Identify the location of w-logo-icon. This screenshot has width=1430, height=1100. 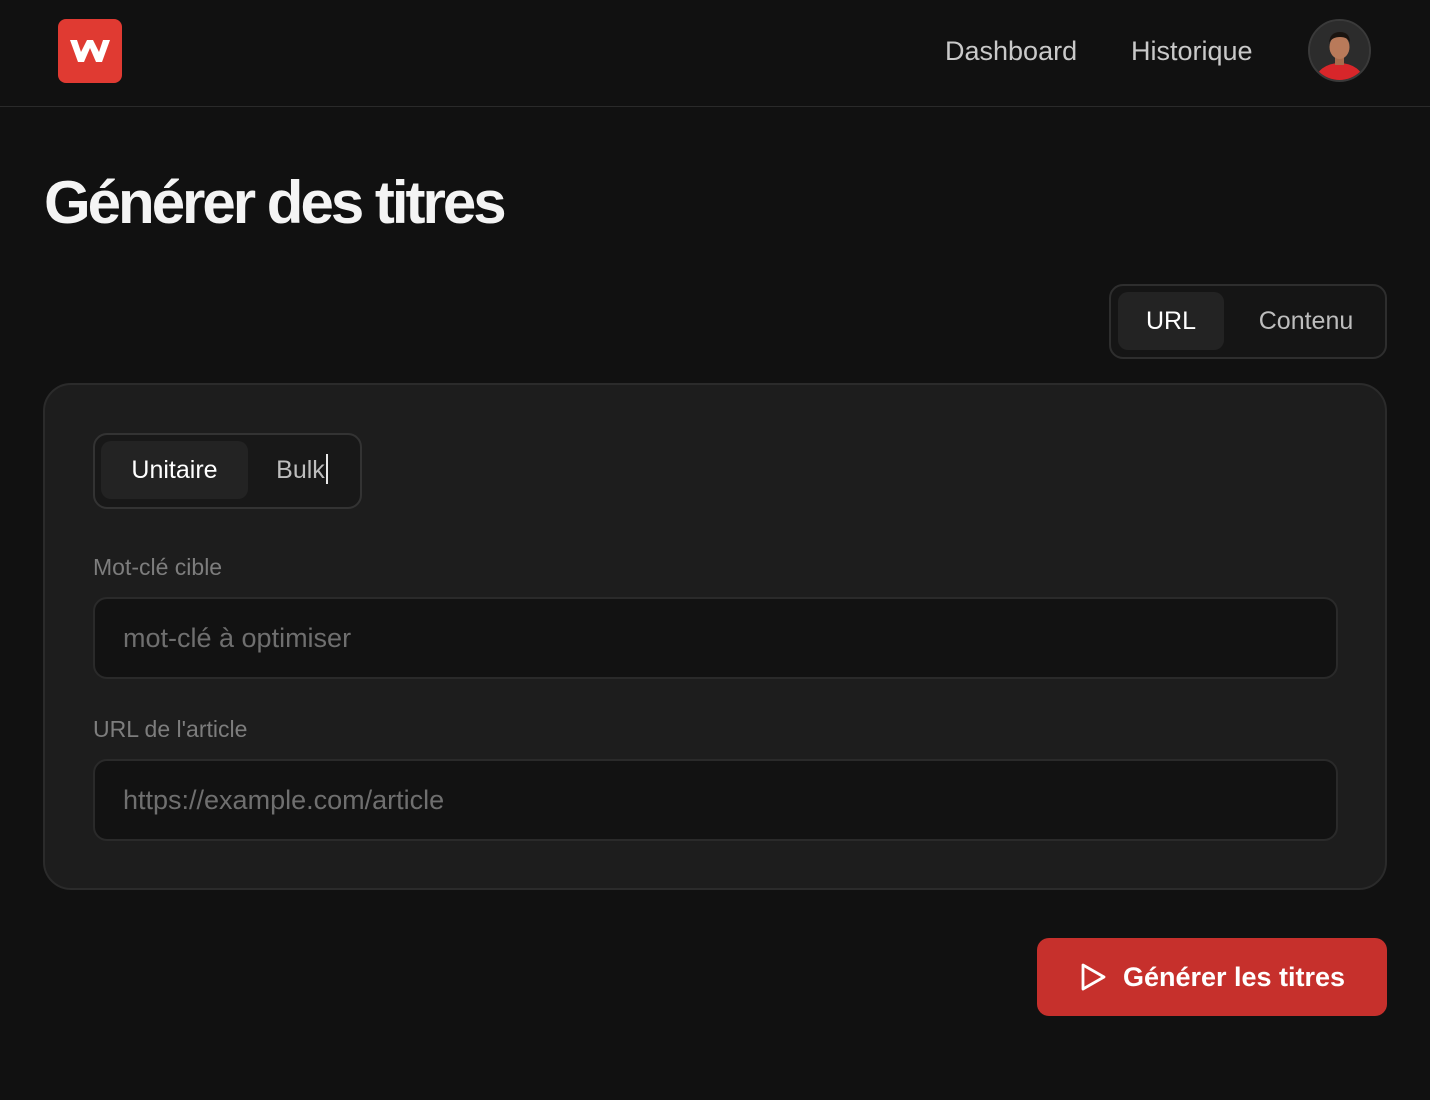
(90, 51).